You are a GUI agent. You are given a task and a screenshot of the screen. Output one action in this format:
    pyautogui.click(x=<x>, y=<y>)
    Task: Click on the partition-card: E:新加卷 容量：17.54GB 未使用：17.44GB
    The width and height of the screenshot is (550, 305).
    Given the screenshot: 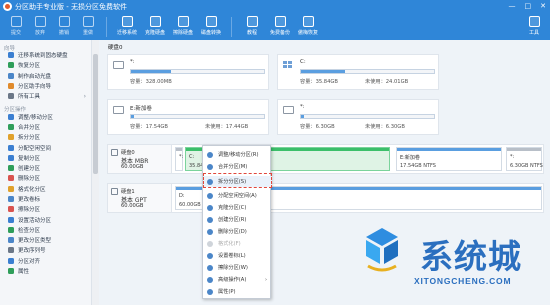 What is the action you would take?
    pyautogui.click(x=188, y=117)
    